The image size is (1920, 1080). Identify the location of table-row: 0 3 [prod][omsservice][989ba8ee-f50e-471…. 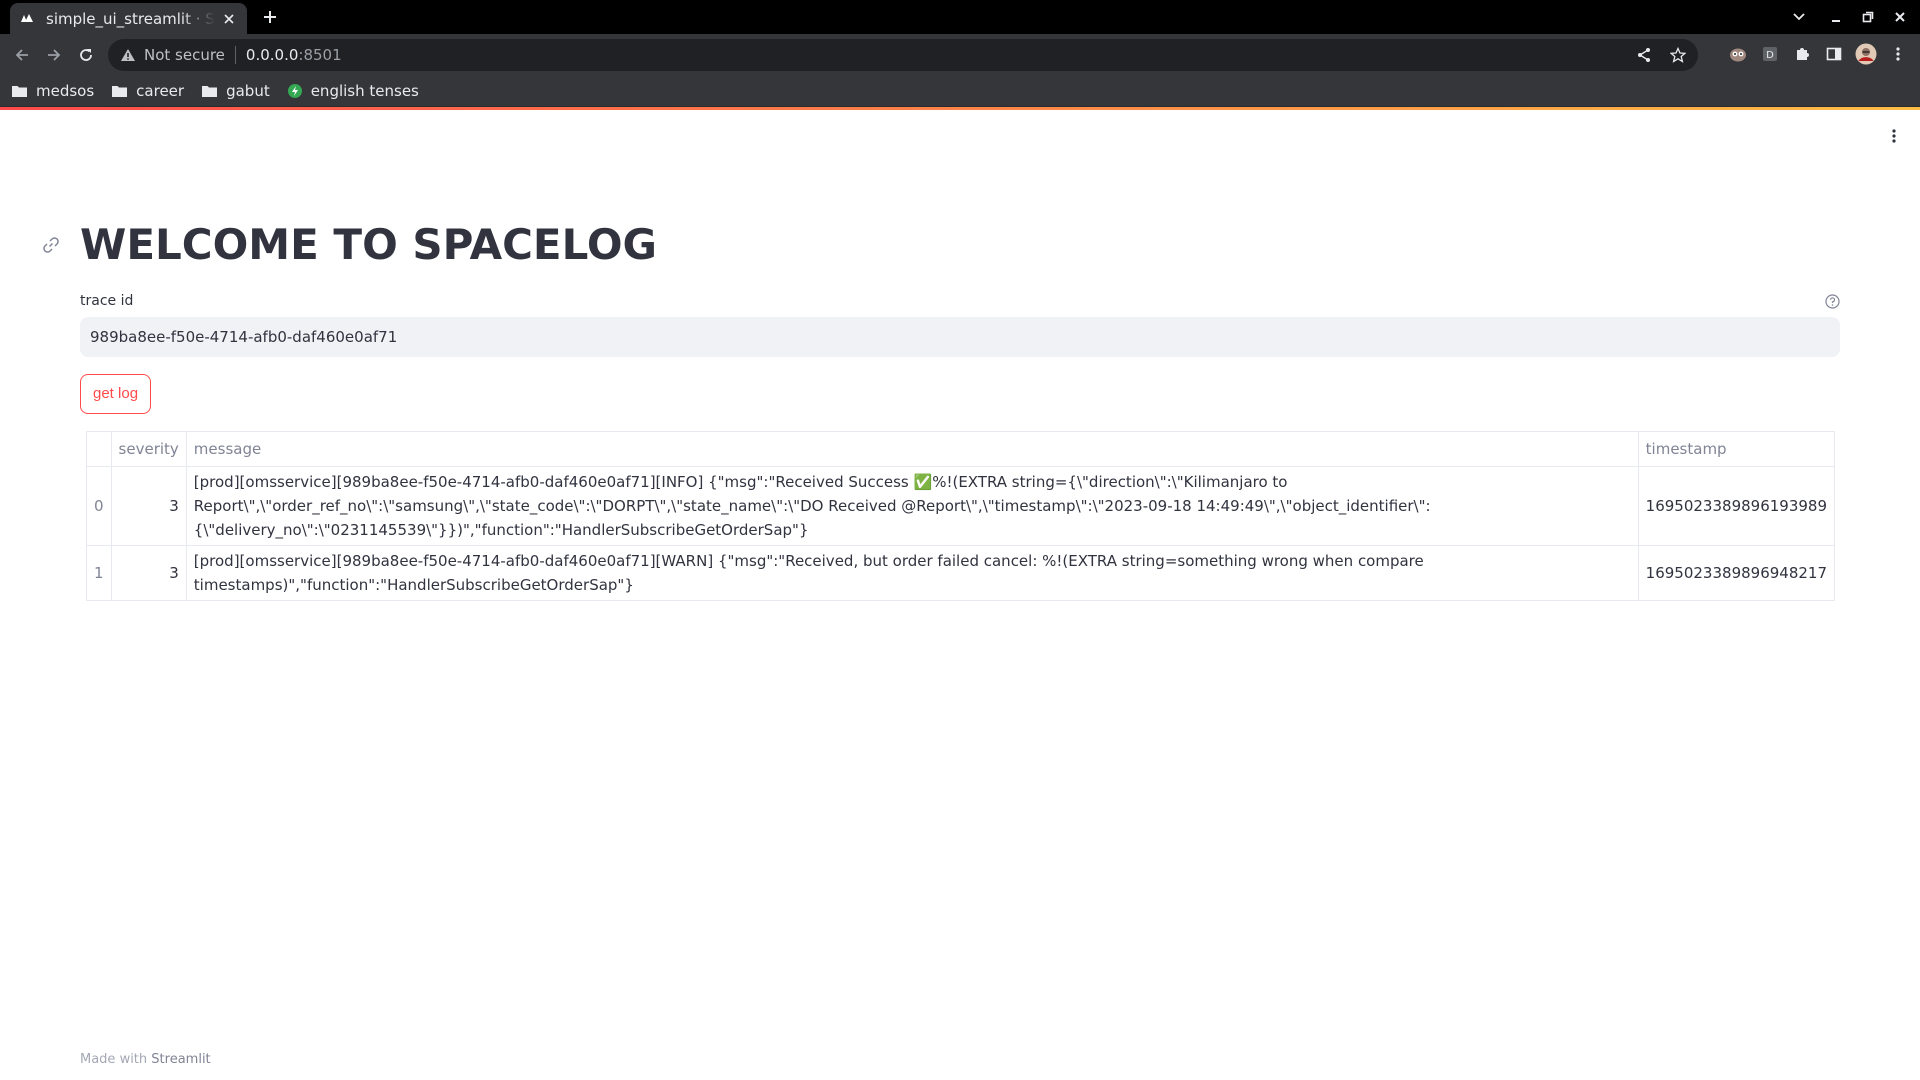
(960, 506).